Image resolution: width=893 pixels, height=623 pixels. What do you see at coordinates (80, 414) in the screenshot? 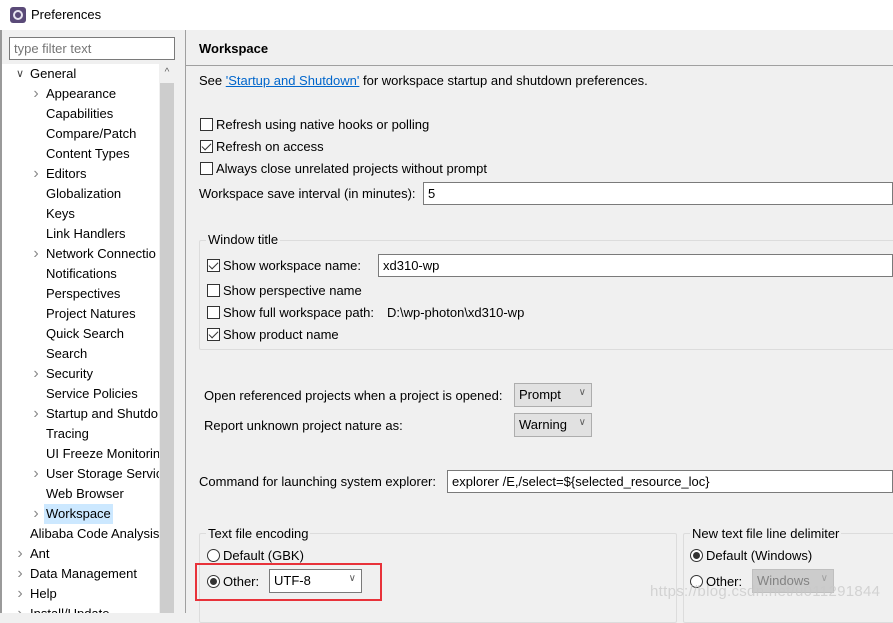
I see `tree-item: › Startup and Shutdo` at bounding box center [80, 414].